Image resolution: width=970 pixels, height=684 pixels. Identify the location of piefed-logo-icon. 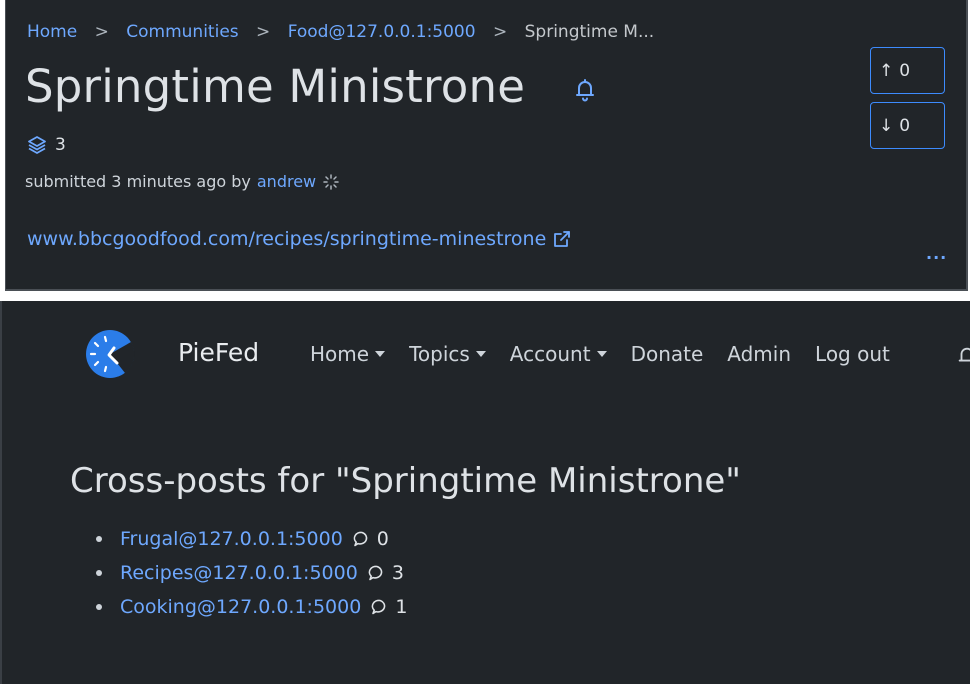
(111, 354).